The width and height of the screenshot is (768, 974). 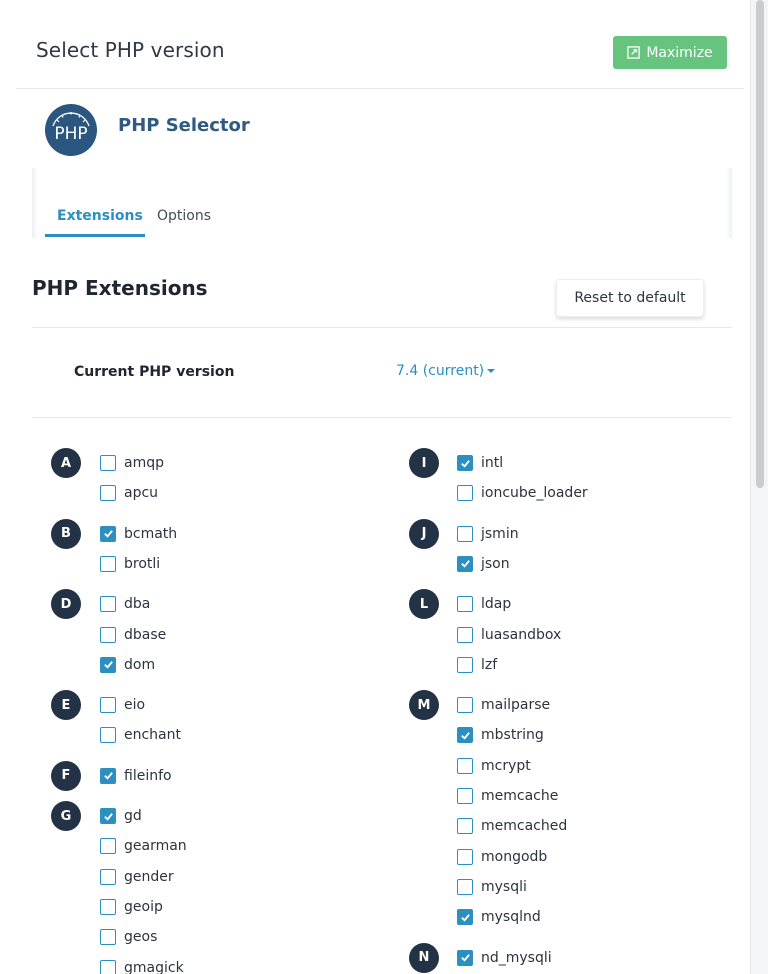 I want to click on extension-row-intl: intl, so click(x=480, y=463).